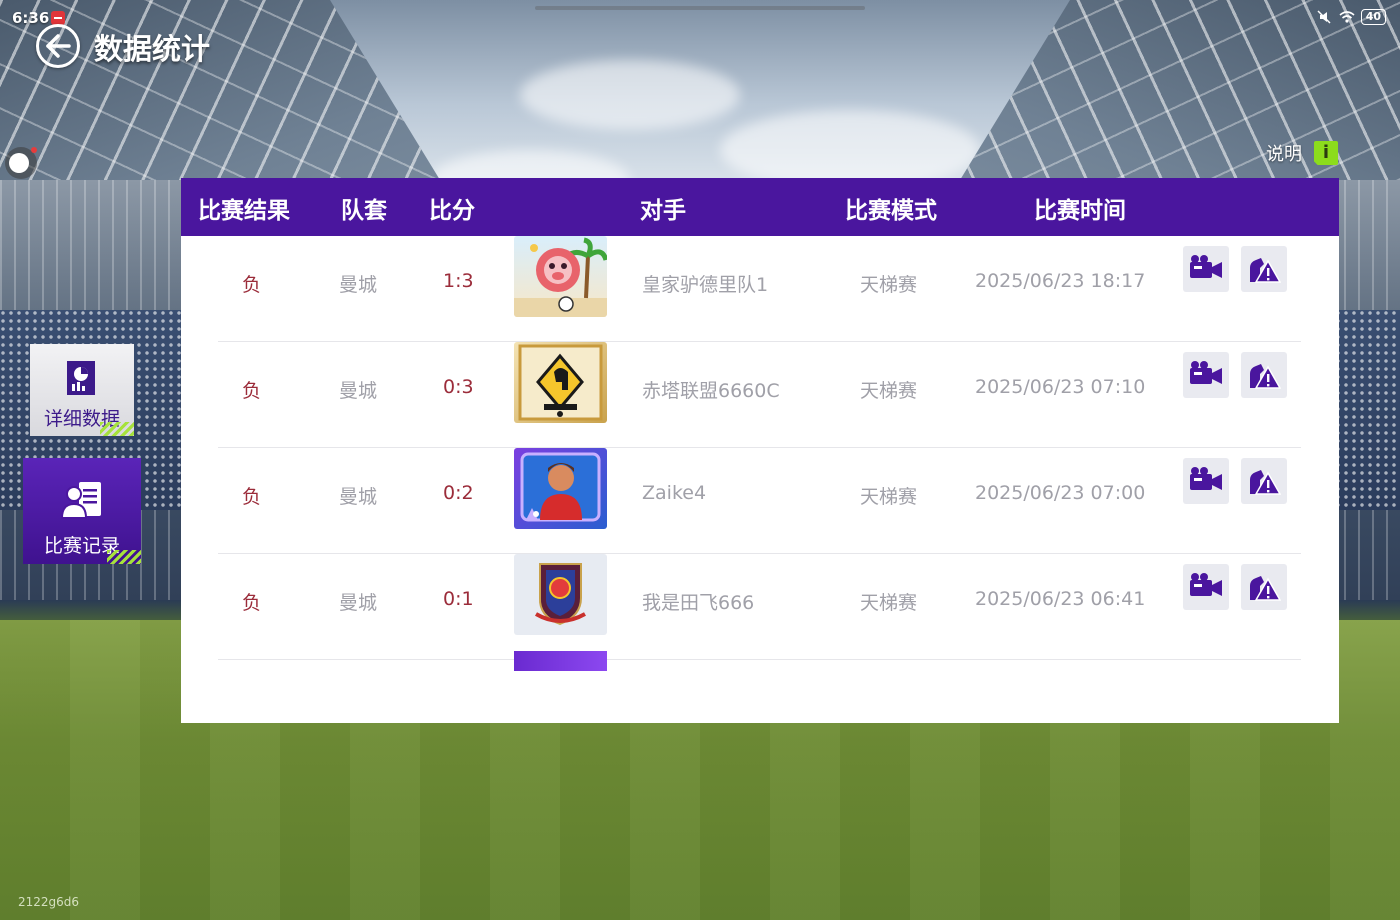 The height and width of the screenshot is (920, 1400). Describe the element at coordinates (49, 902) in the screenshot. I see `build-id: 2122g6d6` at that location.